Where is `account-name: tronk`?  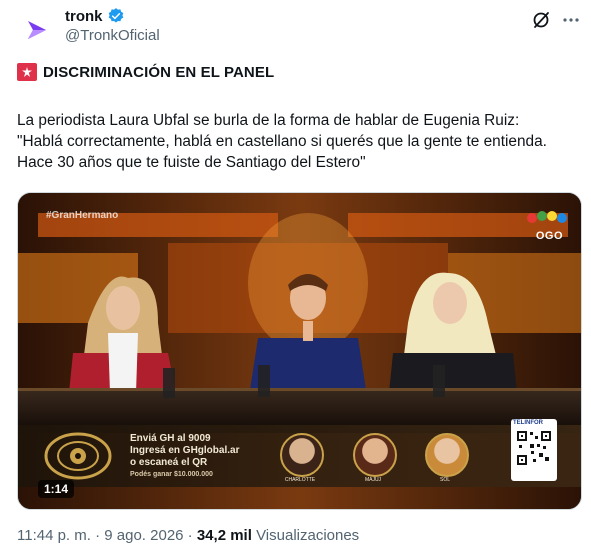
account-name: tronk is located at coordinates (84, 16).